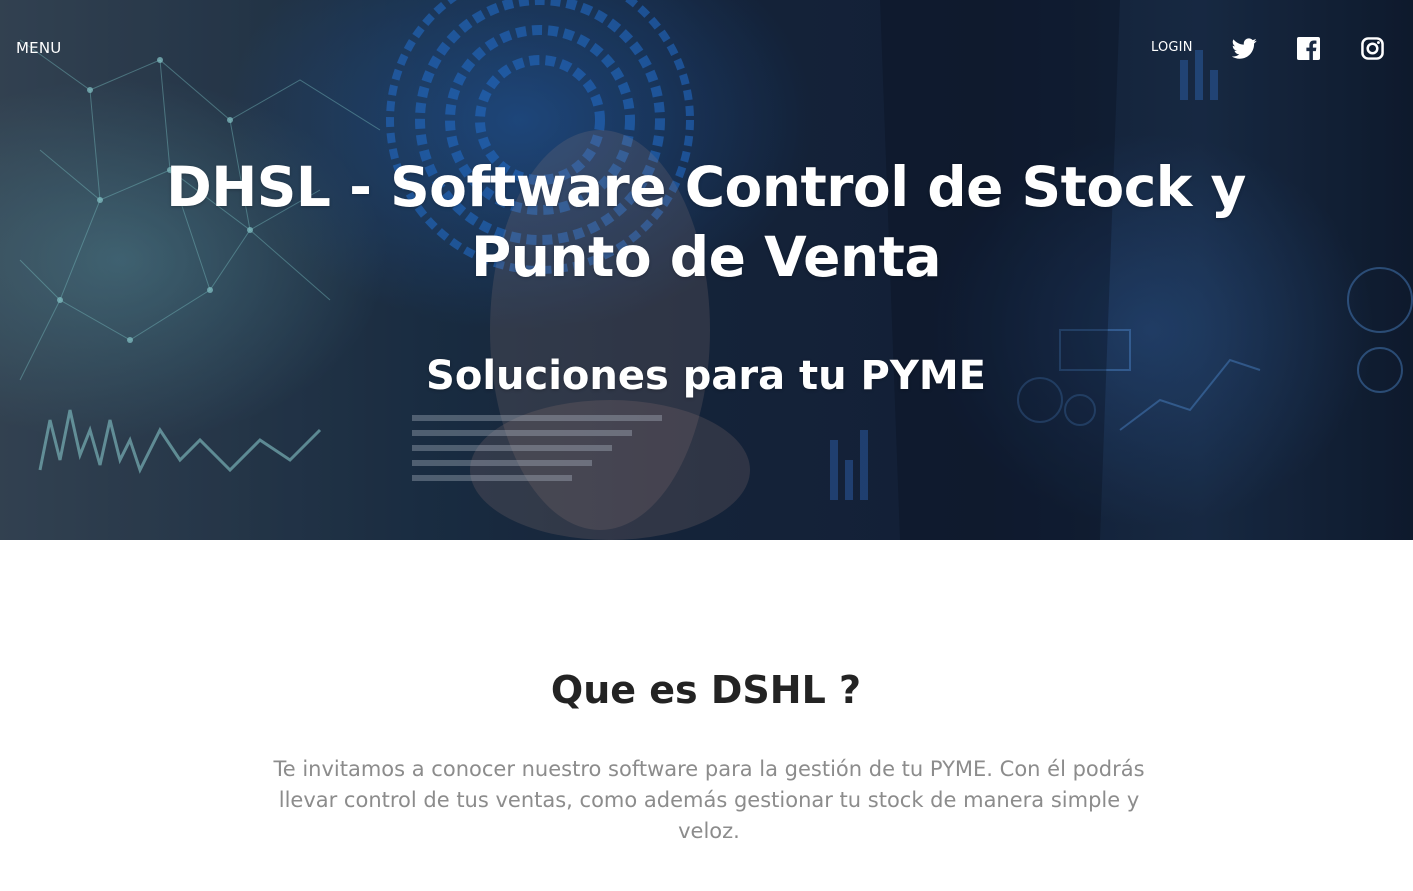  Describe the element at coordinates (1372, 48) in the screenshot. I see `instagram-icon` at that location.